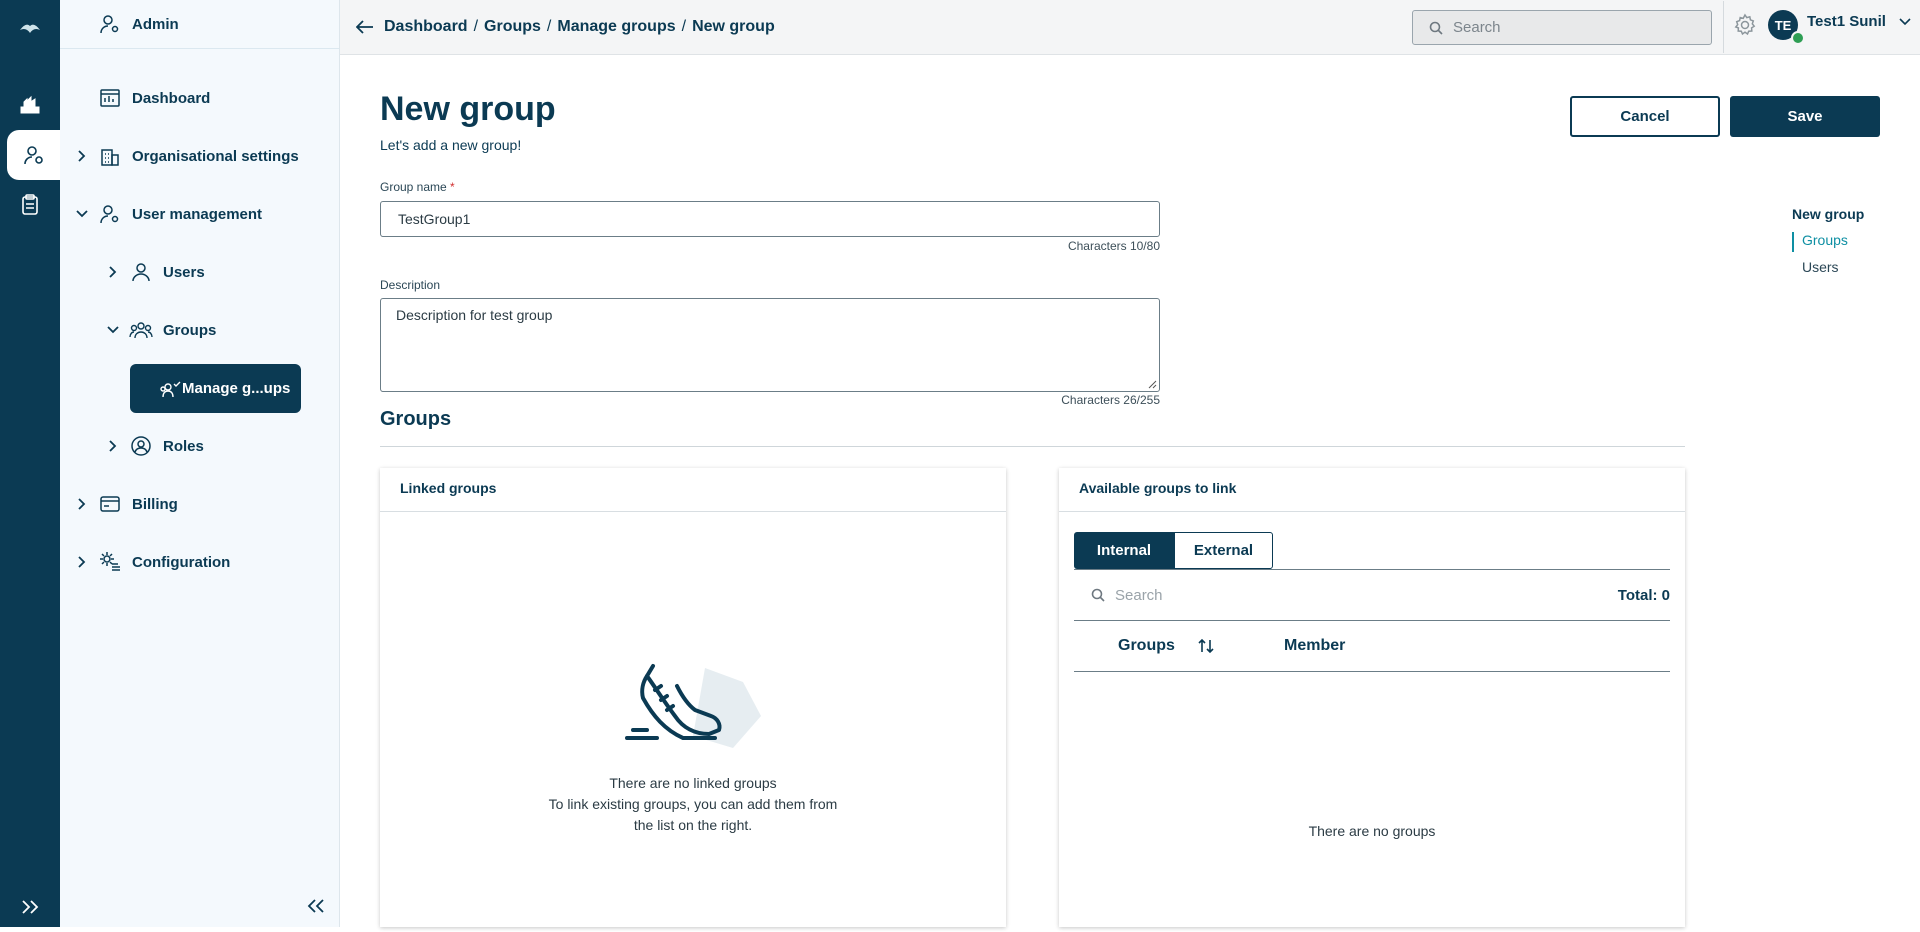 The width and height of the screenshot is (1920, 932). Describe the element at coordinates (474, 315) in the screenshot. I see `description-value: Description for test group` at that location.